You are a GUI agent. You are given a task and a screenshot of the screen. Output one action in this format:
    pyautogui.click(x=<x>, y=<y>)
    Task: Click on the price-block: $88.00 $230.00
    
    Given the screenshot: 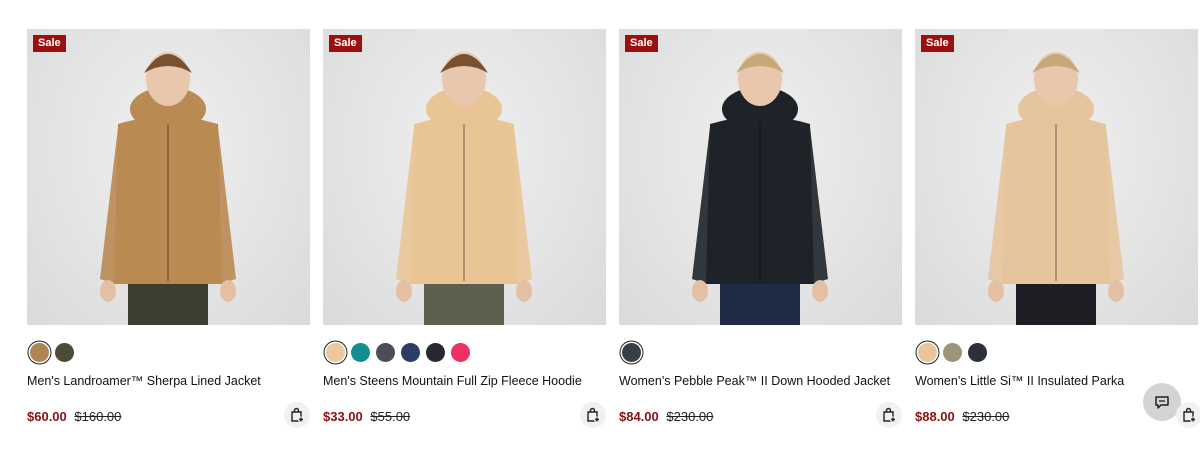 What is the action you would take?
    pyautogui.click(x=962, y=416)
    